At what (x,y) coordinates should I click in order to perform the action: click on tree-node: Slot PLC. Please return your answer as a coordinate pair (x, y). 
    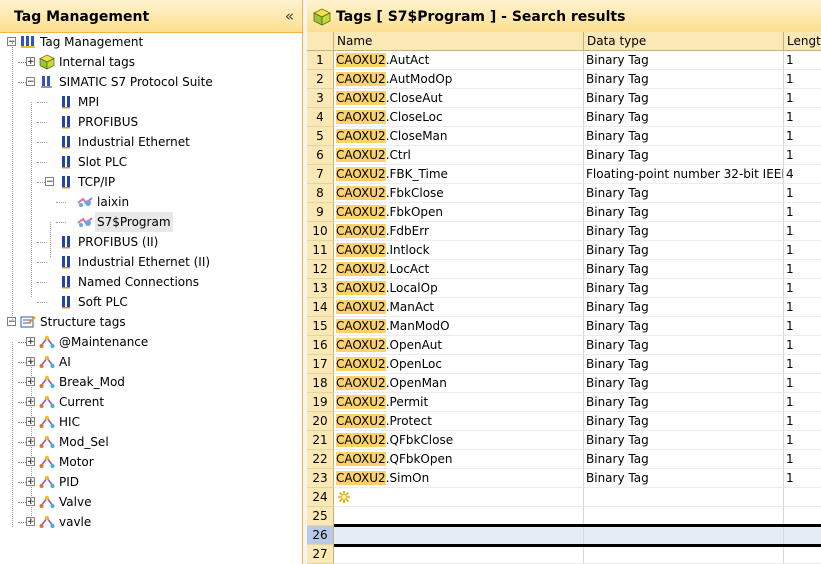
    Looking at the image, I should click on (150, 162).